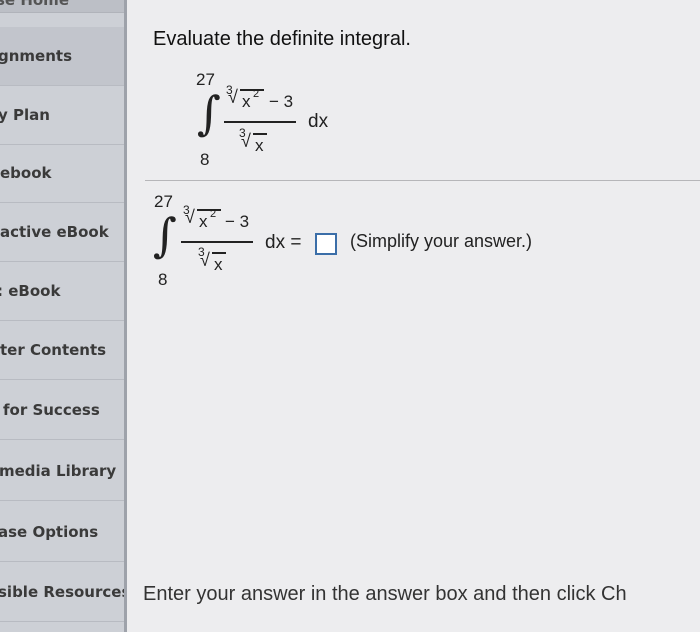 Image resolution: width=700 pixels, height=632 pixels. I want to click on sidebar-item-study-plan: y Plan, so click(62, 115).